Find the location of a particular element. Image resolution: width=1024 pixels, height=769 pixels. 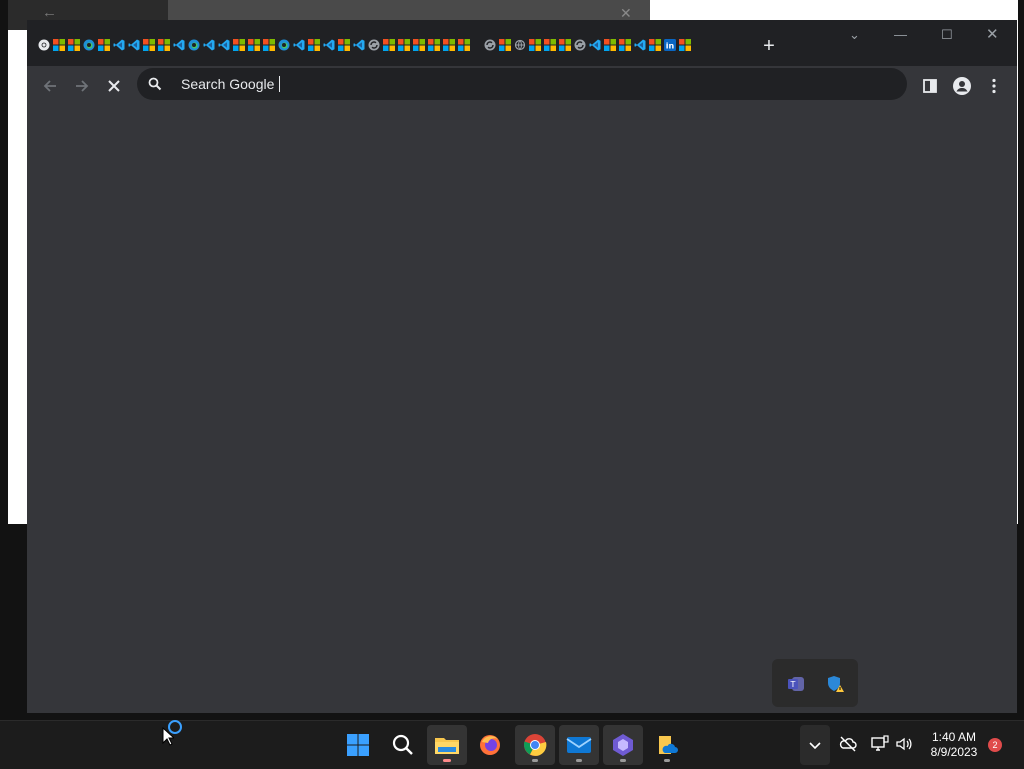

address-bar: Search Google is located at coordinates (522, 84).